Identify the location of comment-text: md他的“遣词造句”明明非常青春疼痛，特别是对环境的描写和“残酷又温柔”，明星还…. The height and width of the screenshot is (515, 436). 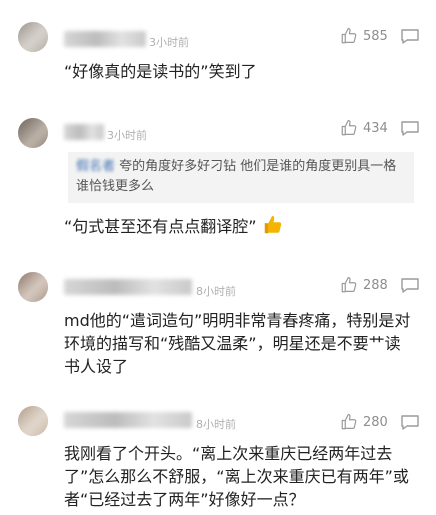
(237, 343).